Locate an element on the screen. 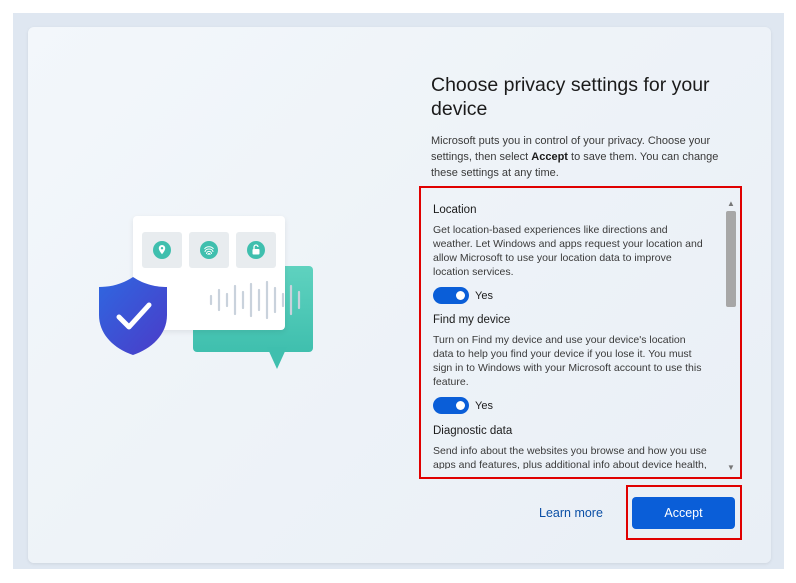  page-title: Choose privacy settings for your device is located at coordinates (570, 97).